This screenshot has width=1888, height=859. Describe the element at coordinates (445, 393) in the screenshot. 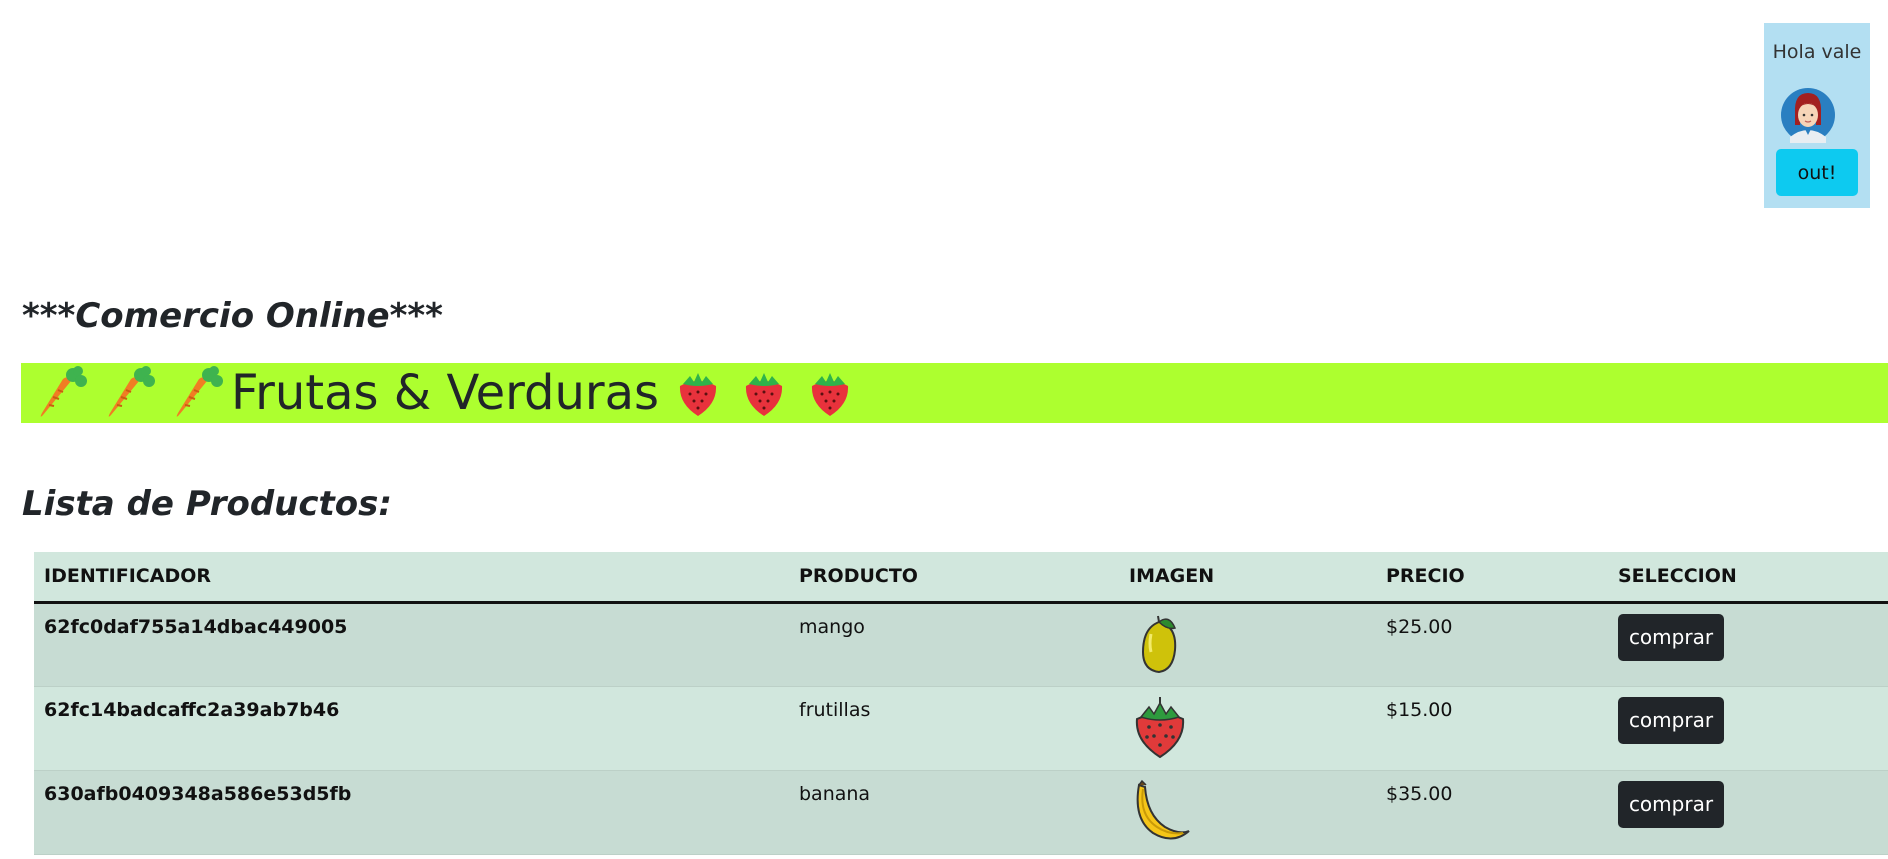

I see `banner-title: Frutas & Verduras` at that location.